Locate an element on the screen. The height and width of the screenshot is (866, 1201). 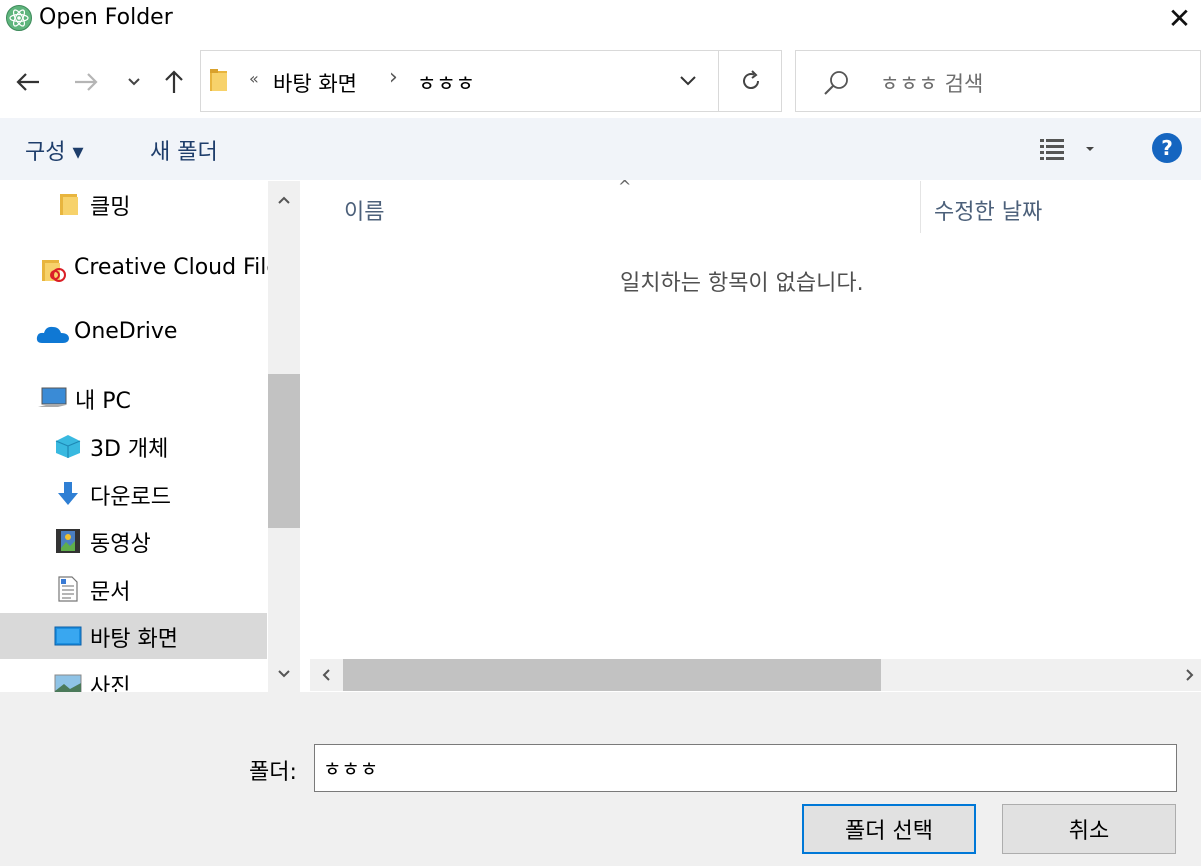
onedrive-cloud-icon is located at coordinates (52, 334).